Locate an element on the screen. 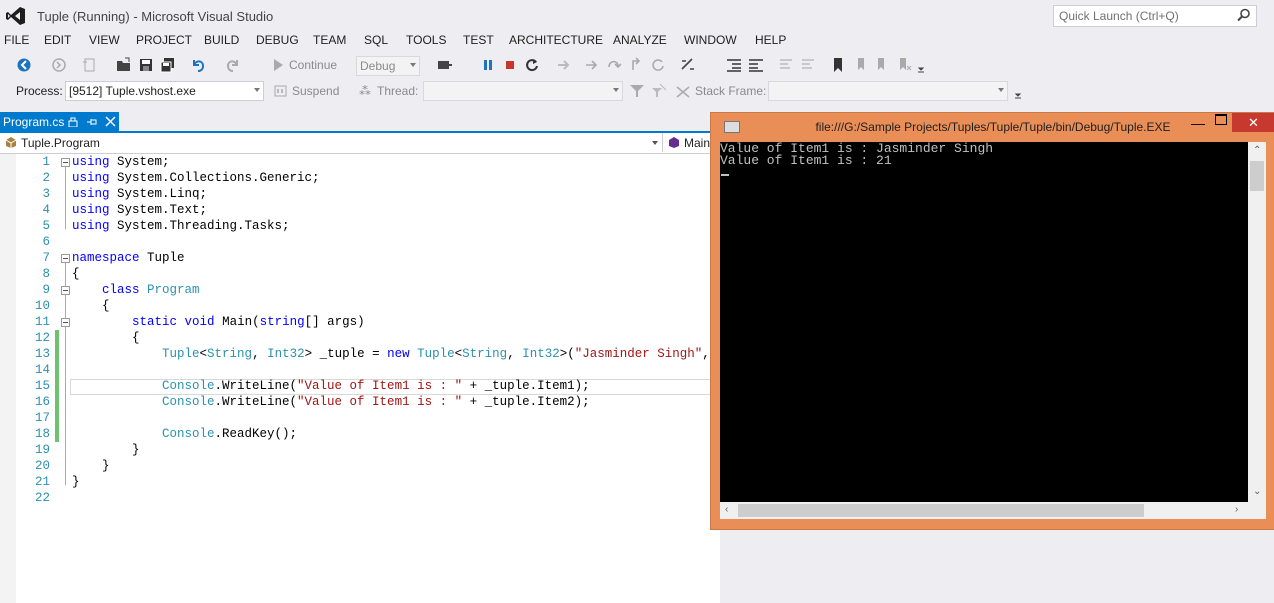  filter-icon is located at coordinates (637, 91).